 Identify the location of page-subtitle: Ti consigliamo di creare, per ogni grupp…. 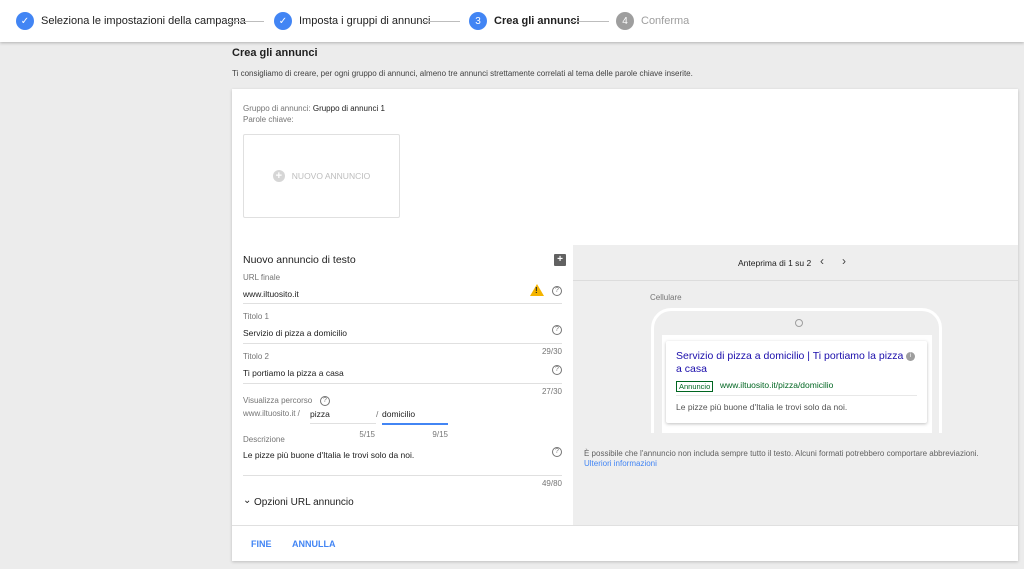
(462, 73).